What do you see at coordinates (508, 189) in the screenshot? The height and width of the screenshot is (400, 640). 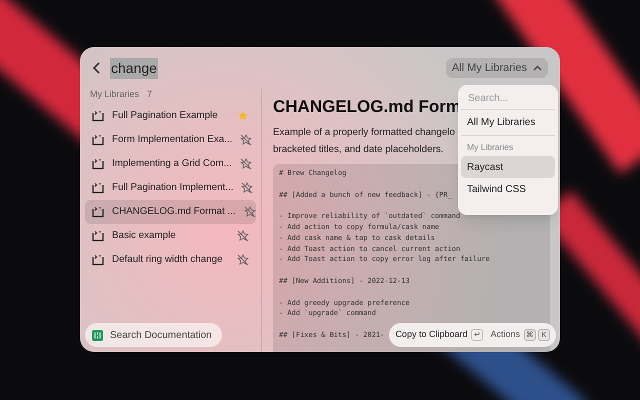 I see `menu-item: Tailwind CSS` at bounding box center [508, 189].